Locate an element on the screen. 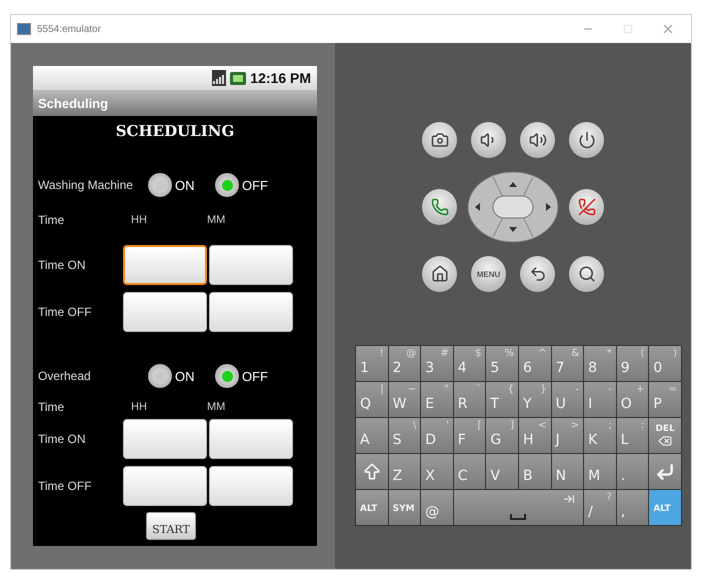 The image size is (702, 582). alt-character: ~ is located at coordinates (412, 389).